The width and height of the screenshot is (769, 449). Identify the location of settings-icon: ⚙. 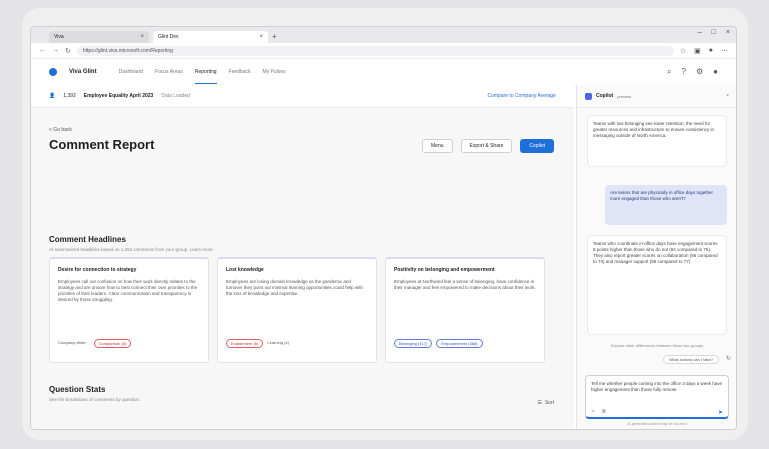
(699, 72).